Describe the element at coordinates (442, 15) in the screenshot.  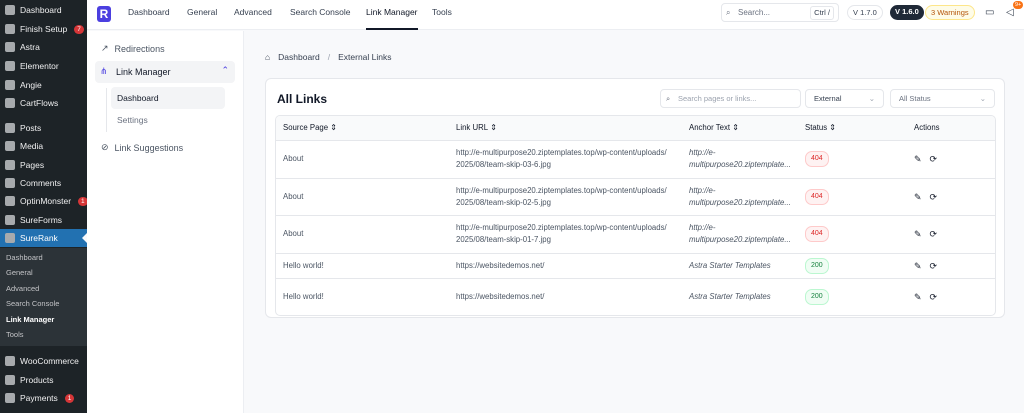
I see `tab-tools: Tools` at that location.